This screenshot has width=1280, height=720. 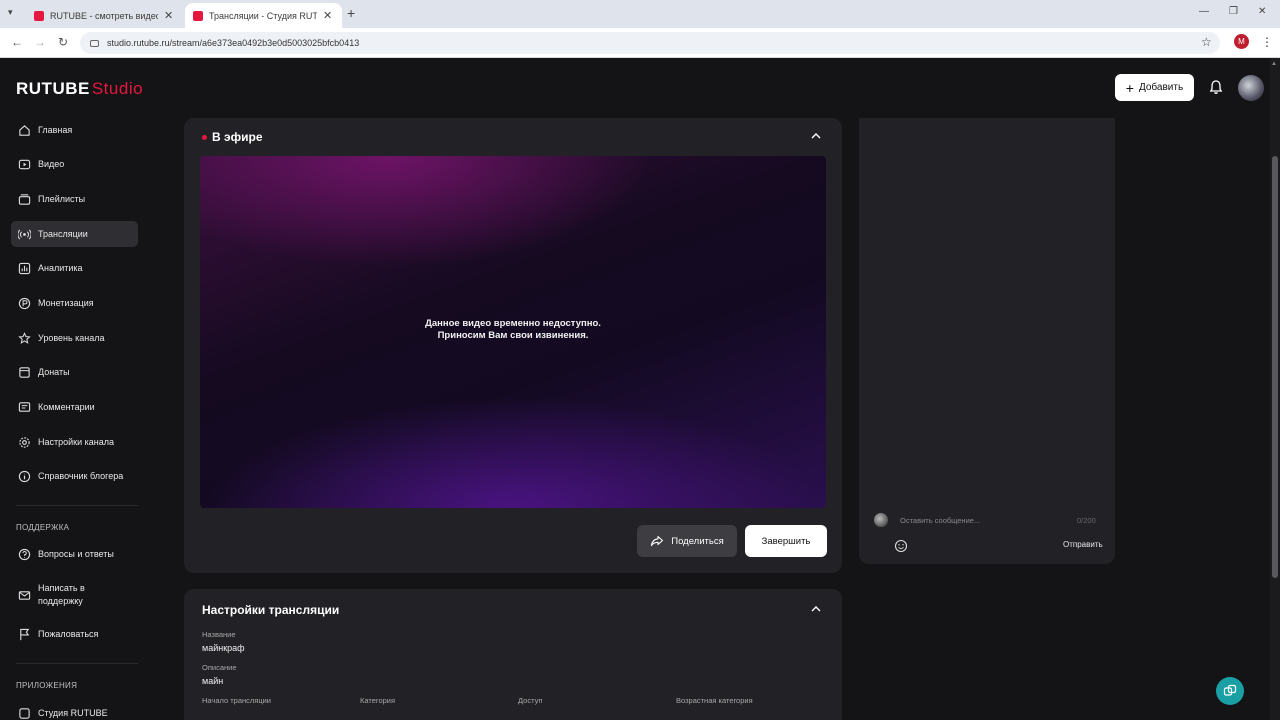 What do you see at coordinates (77, 505) in the screenshot?
I see `sidebar-divider` at bounding box center [77, 505].